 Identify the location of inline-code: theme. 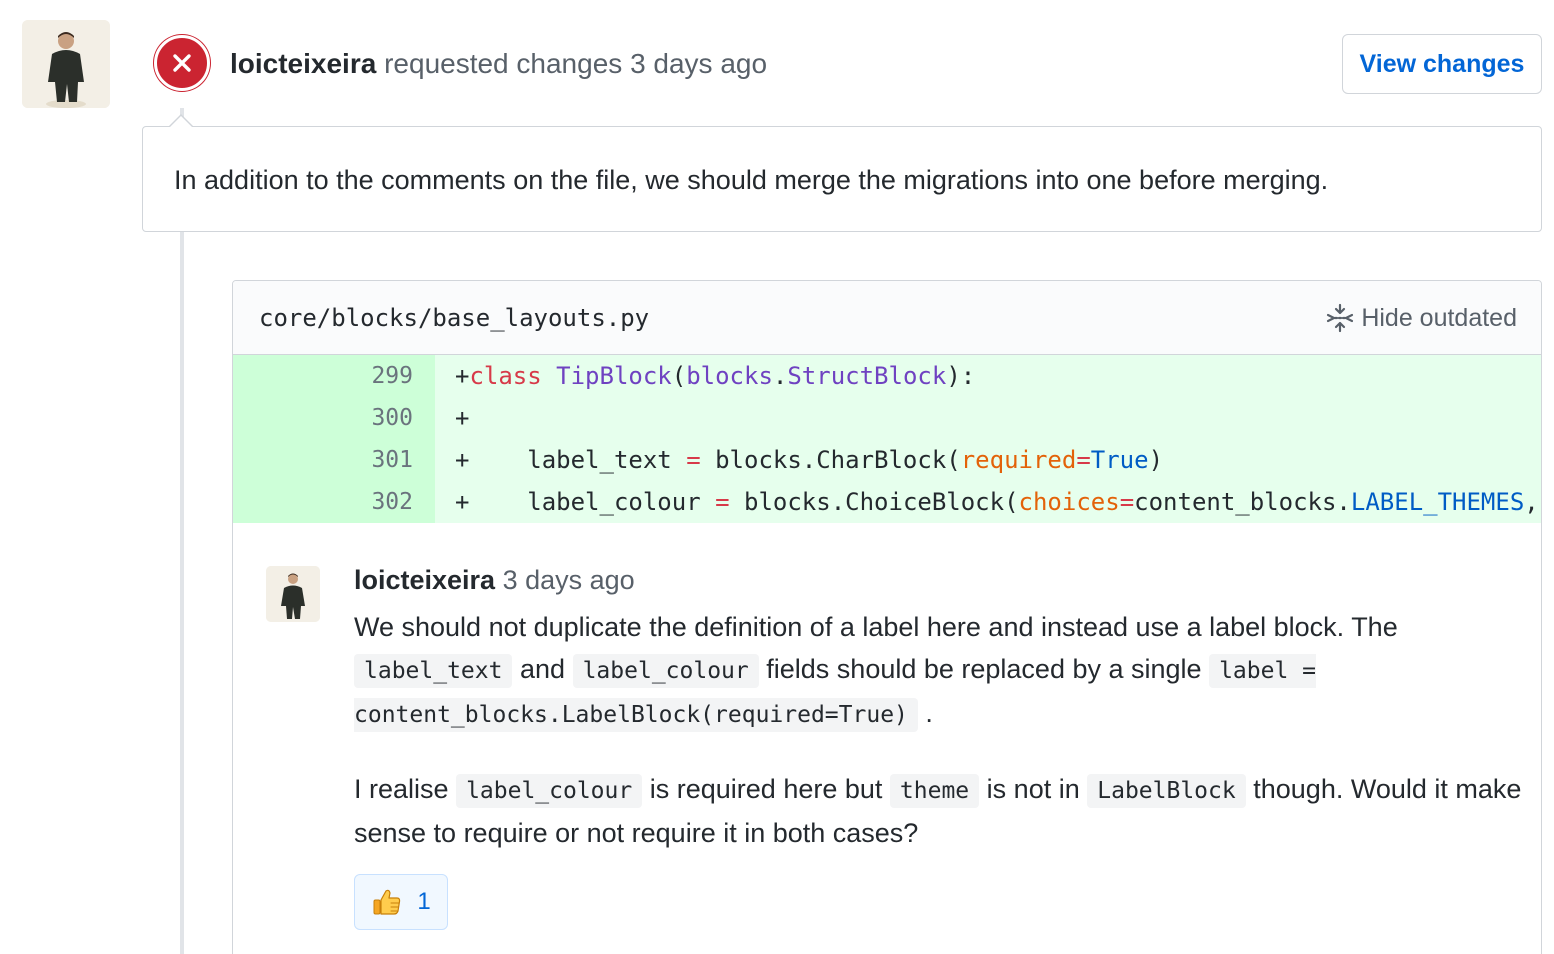
(934, 791).